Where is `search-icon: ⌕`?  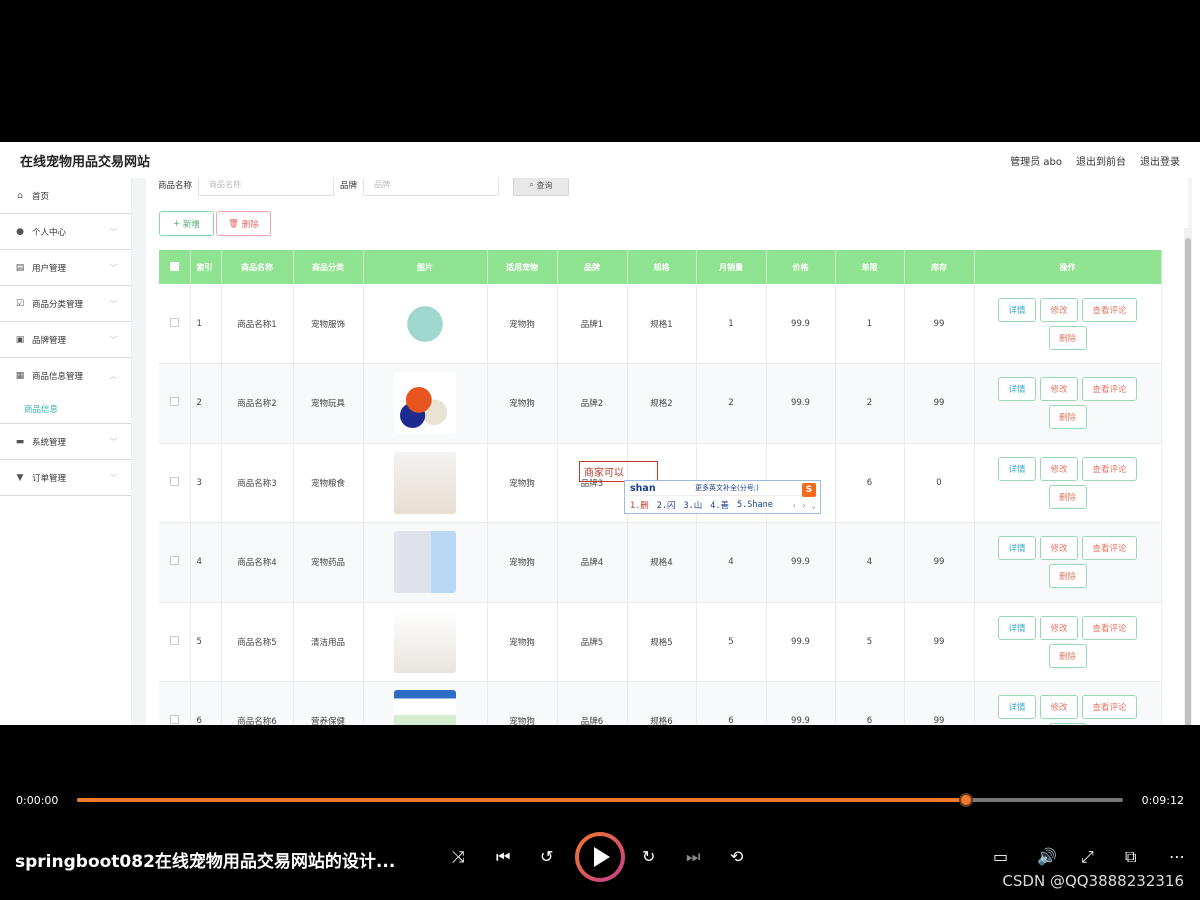 search-icon: ⌕ is located at coordinates (533, 184).